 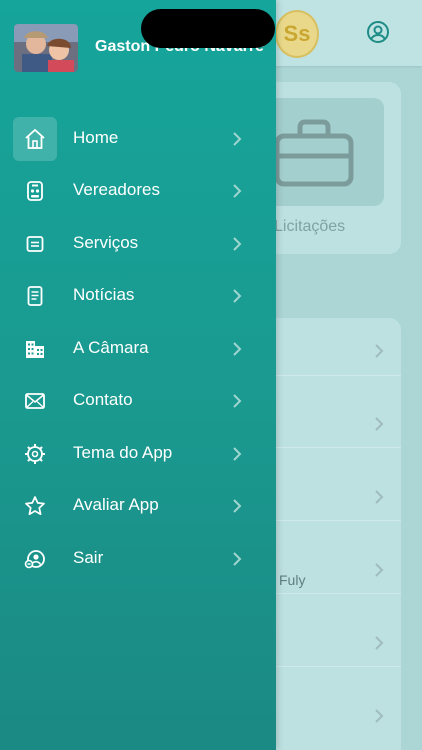 I want to click on menu-item-tema-do-app: Tema do App, so click(x=138, y=454).